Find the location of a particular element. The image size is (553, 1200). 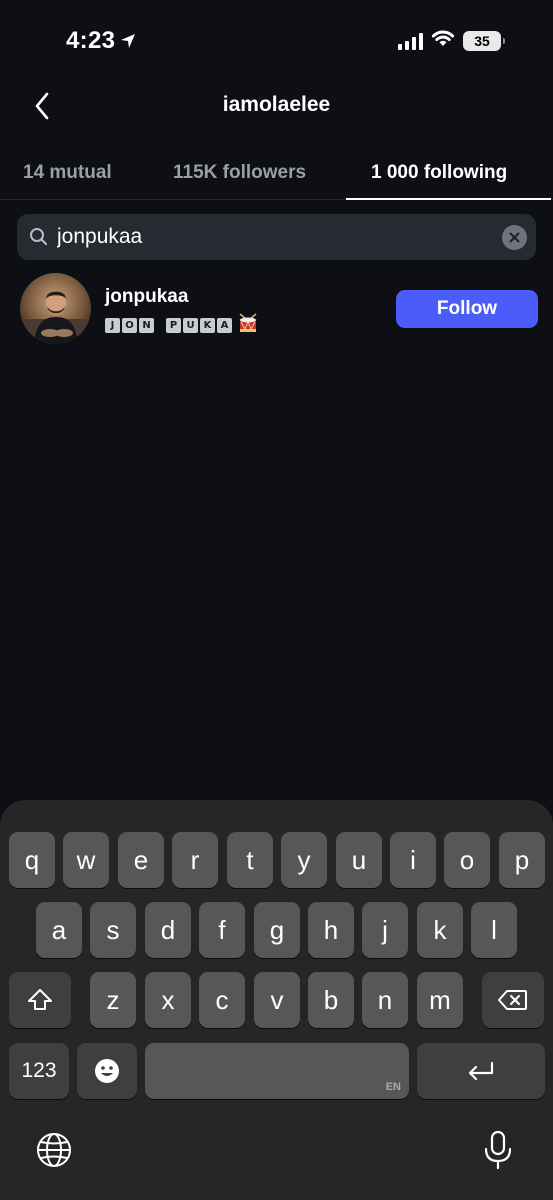

status-icons: 35 is located at coordinates (451, 40).